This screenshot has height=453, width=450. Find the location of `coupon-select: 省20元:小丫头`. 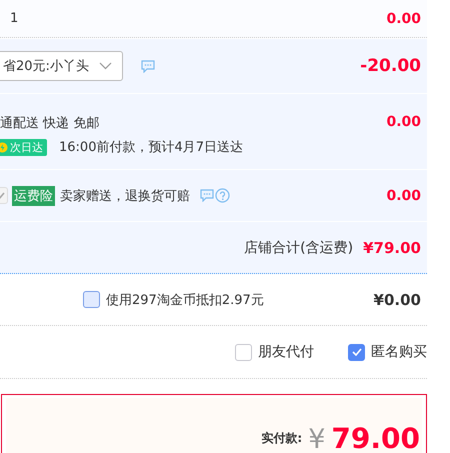

coupon-select: 省20元:小丫头 is located at coordinates (61, 66).